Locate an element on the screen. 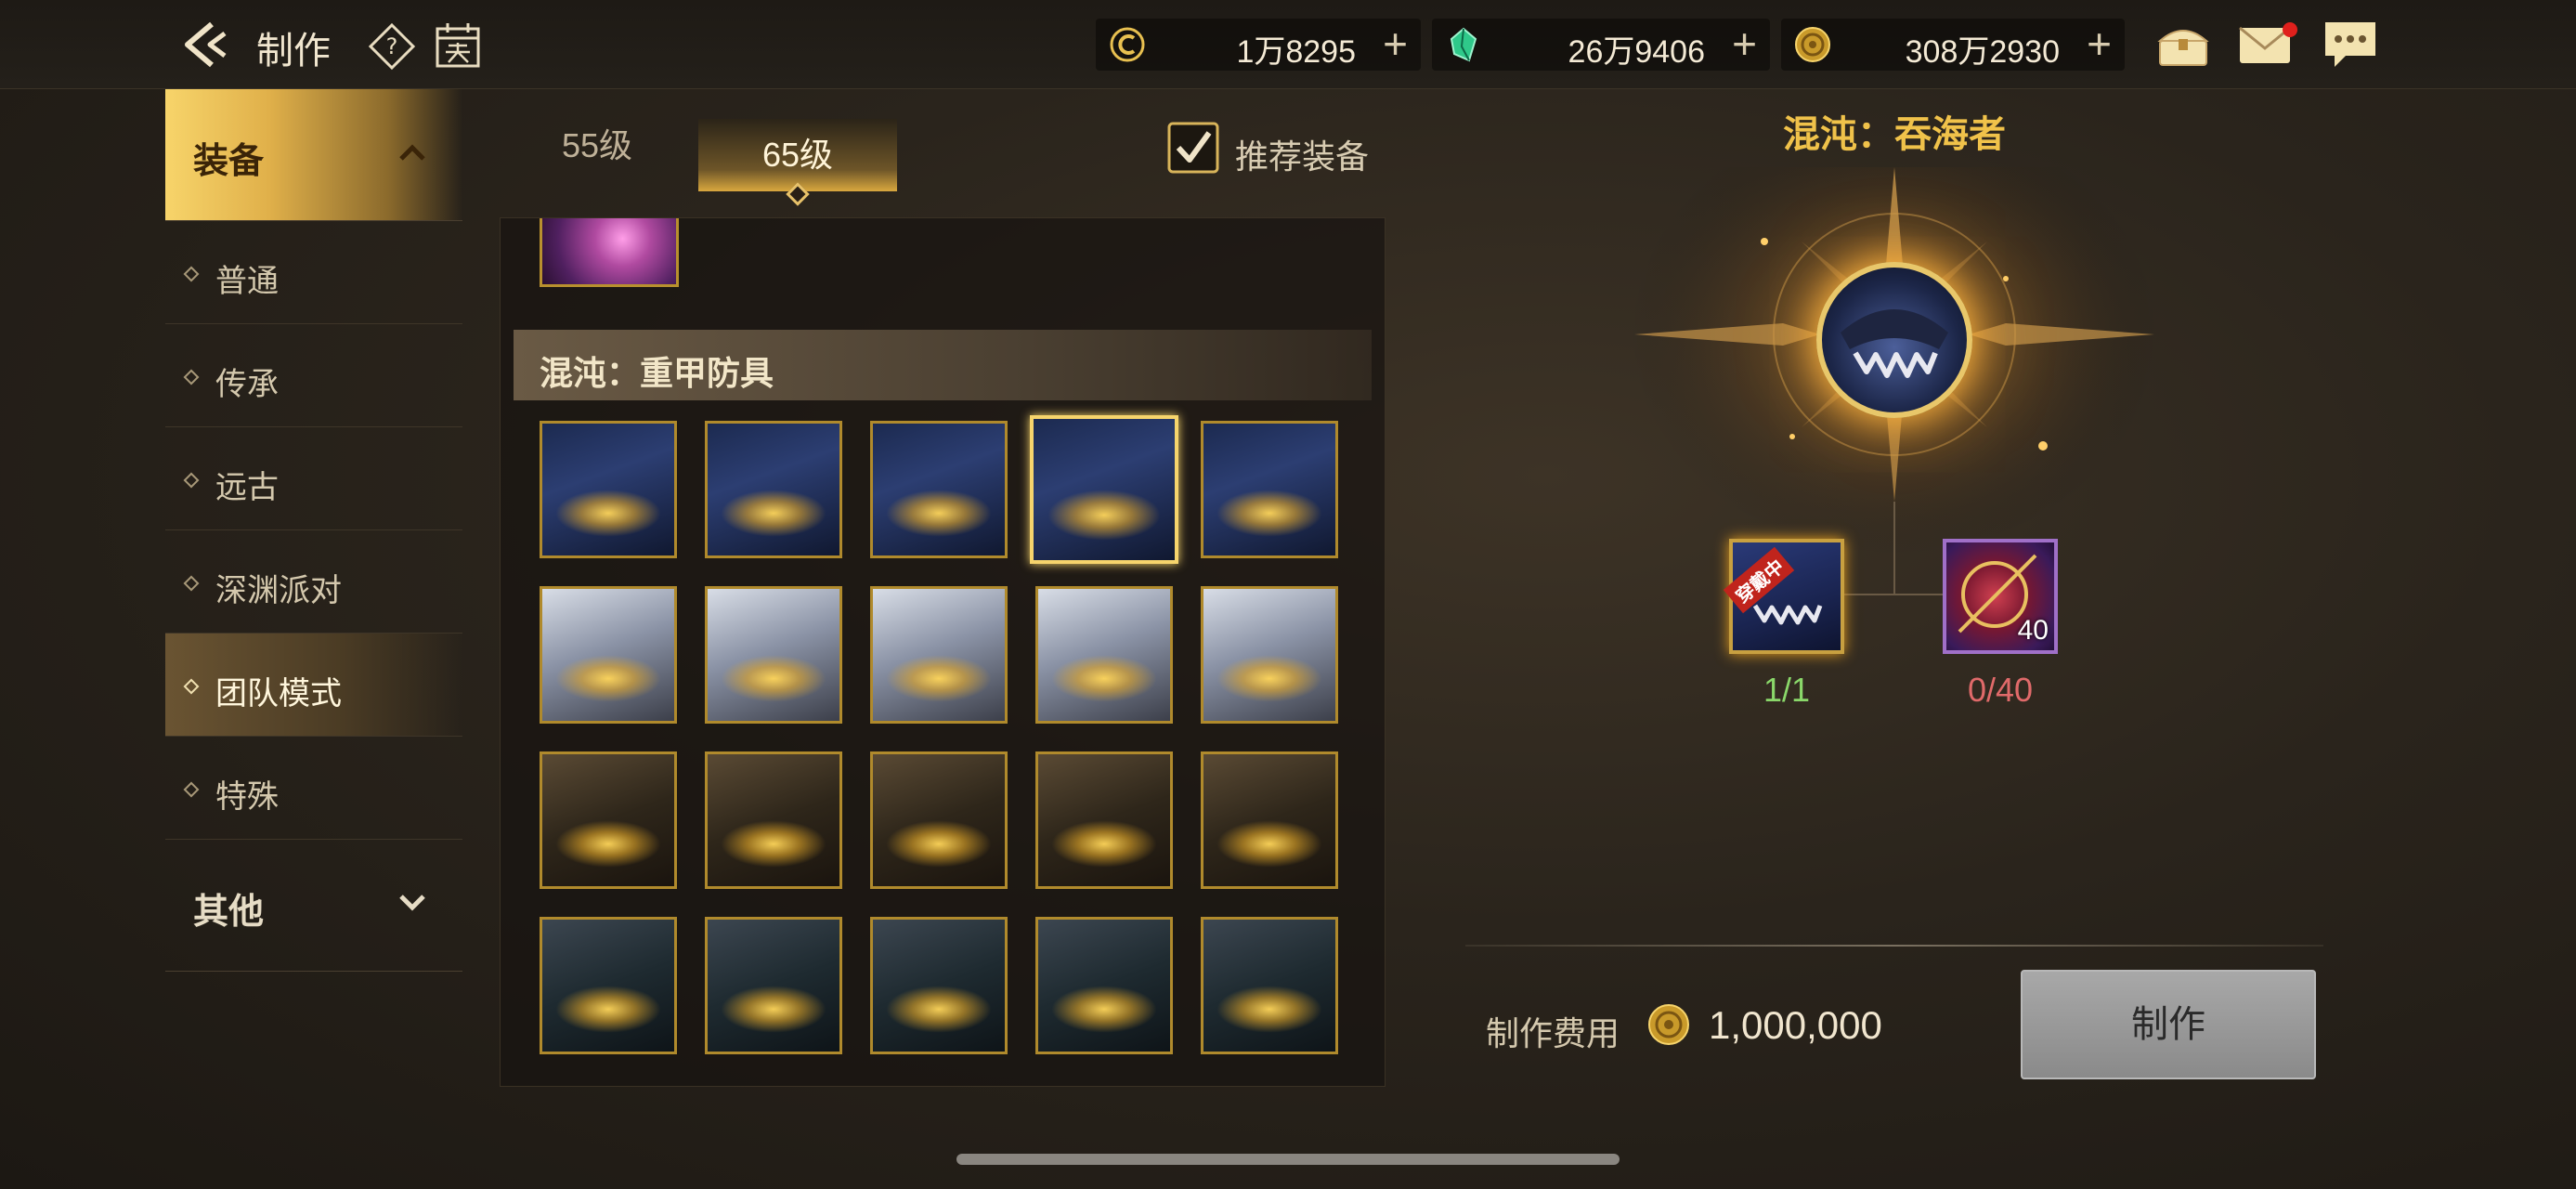  menu-category-label: 其他 is located at coordinates (229, 912).